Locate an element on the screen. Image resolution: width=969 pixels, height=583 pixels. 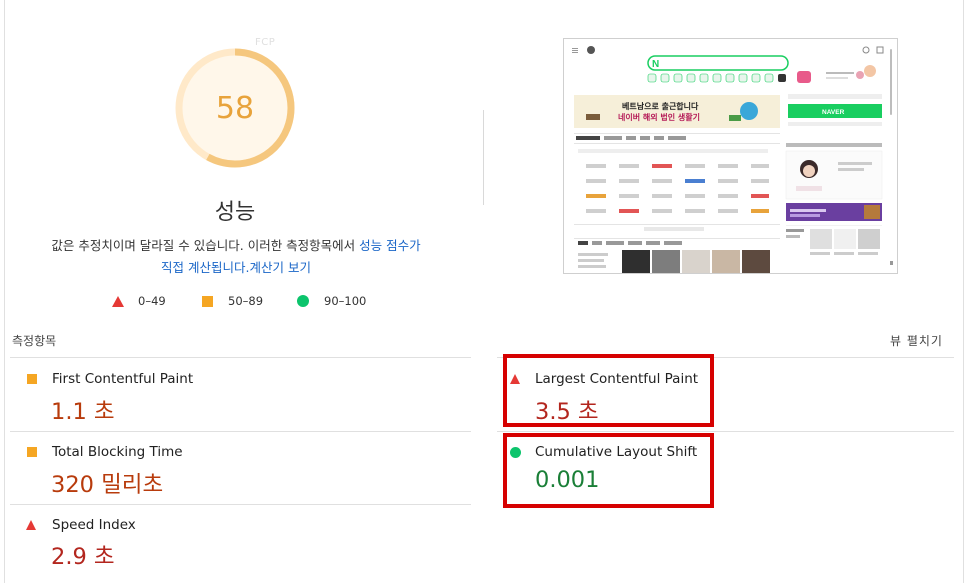
highlight-box-lcp is located at coordinates (608, 390).